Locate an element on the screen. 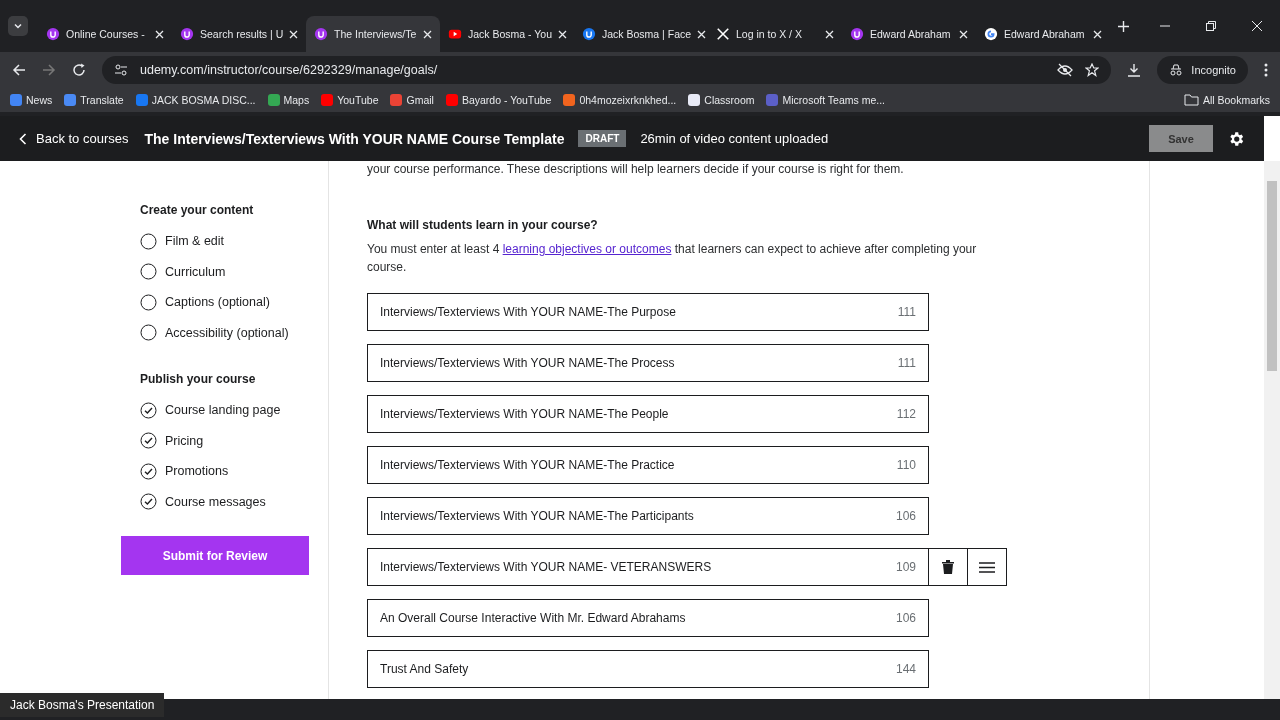 The width and height of the screenshot is (1280, 720). course-title: The Interviews/Texterviews With YOUR NAME Course Template is located at coordinates (354, 138).